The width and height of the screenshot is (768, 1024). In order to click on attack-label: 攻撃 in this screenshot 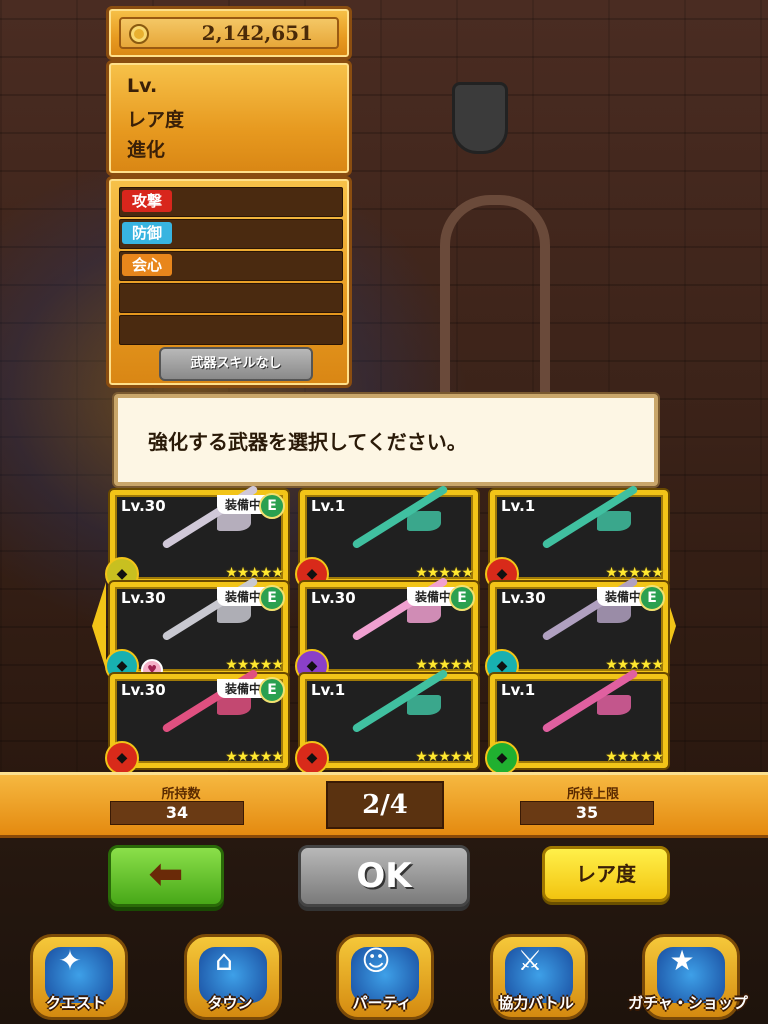, I will do `click(147, 201)`.